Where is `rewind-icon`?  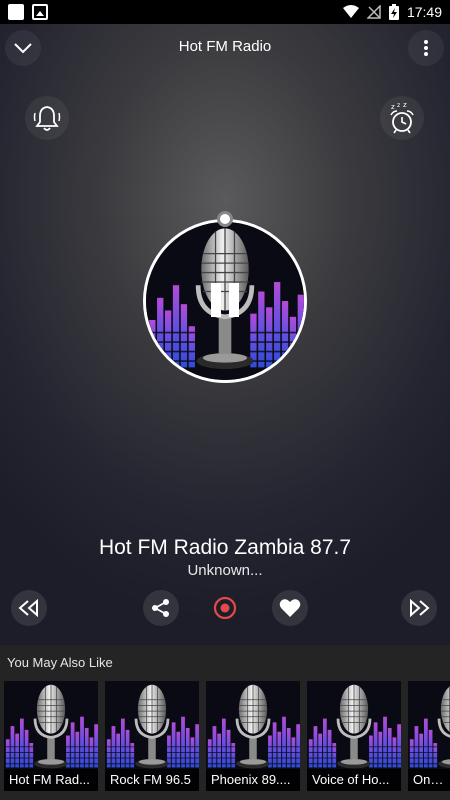 rewind-icon is located at coordinates (28, 608).